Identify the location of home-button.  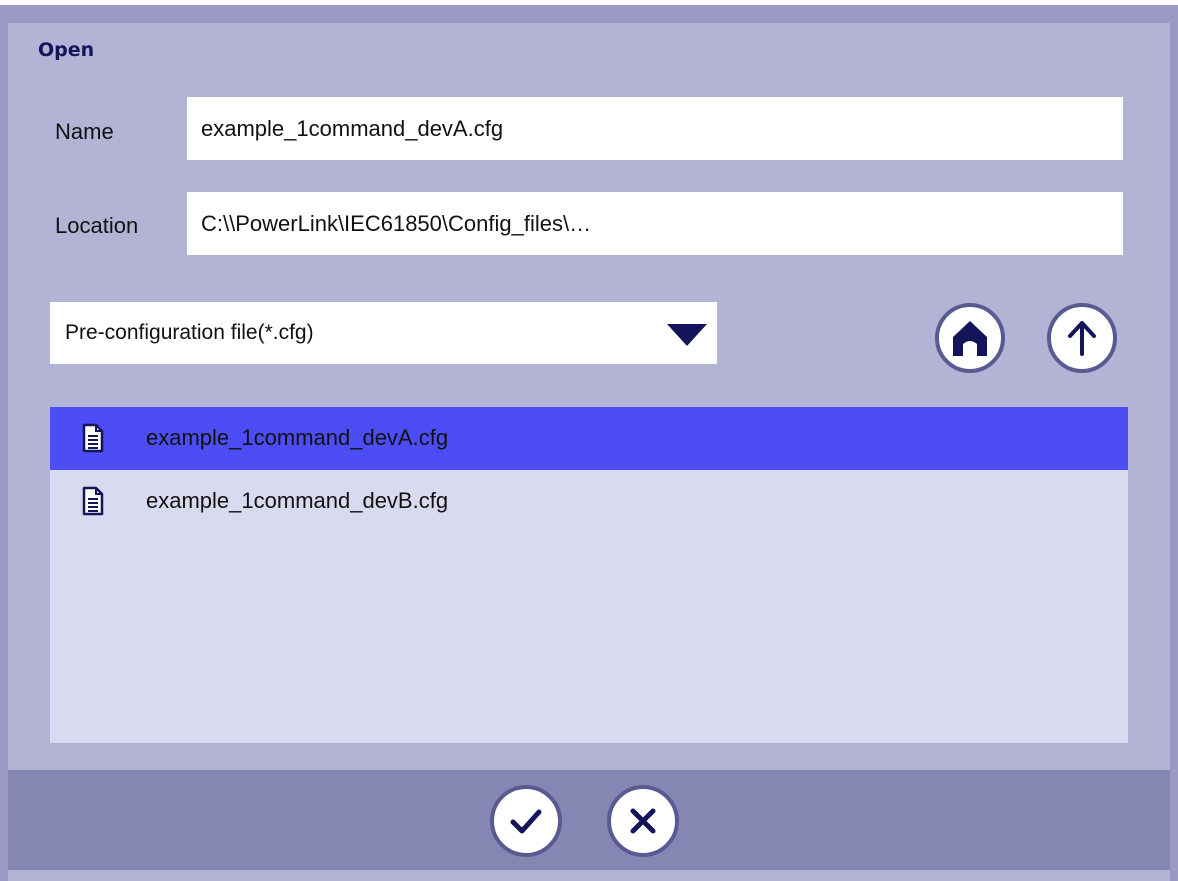
(970, 338).